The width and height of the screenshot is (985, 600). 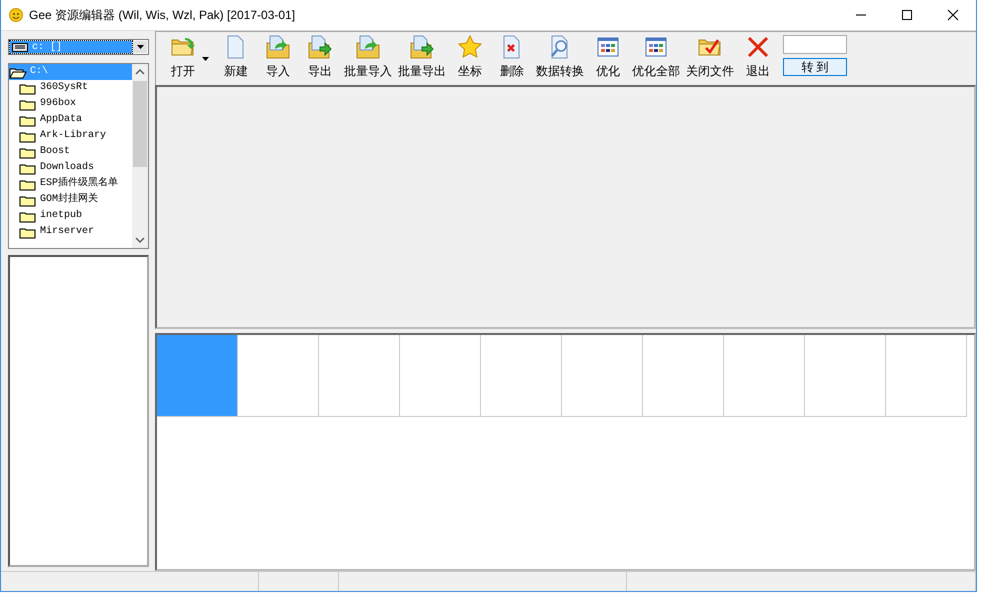 I want to click on toolbar-button: 退出, so click(x=758, y=57).